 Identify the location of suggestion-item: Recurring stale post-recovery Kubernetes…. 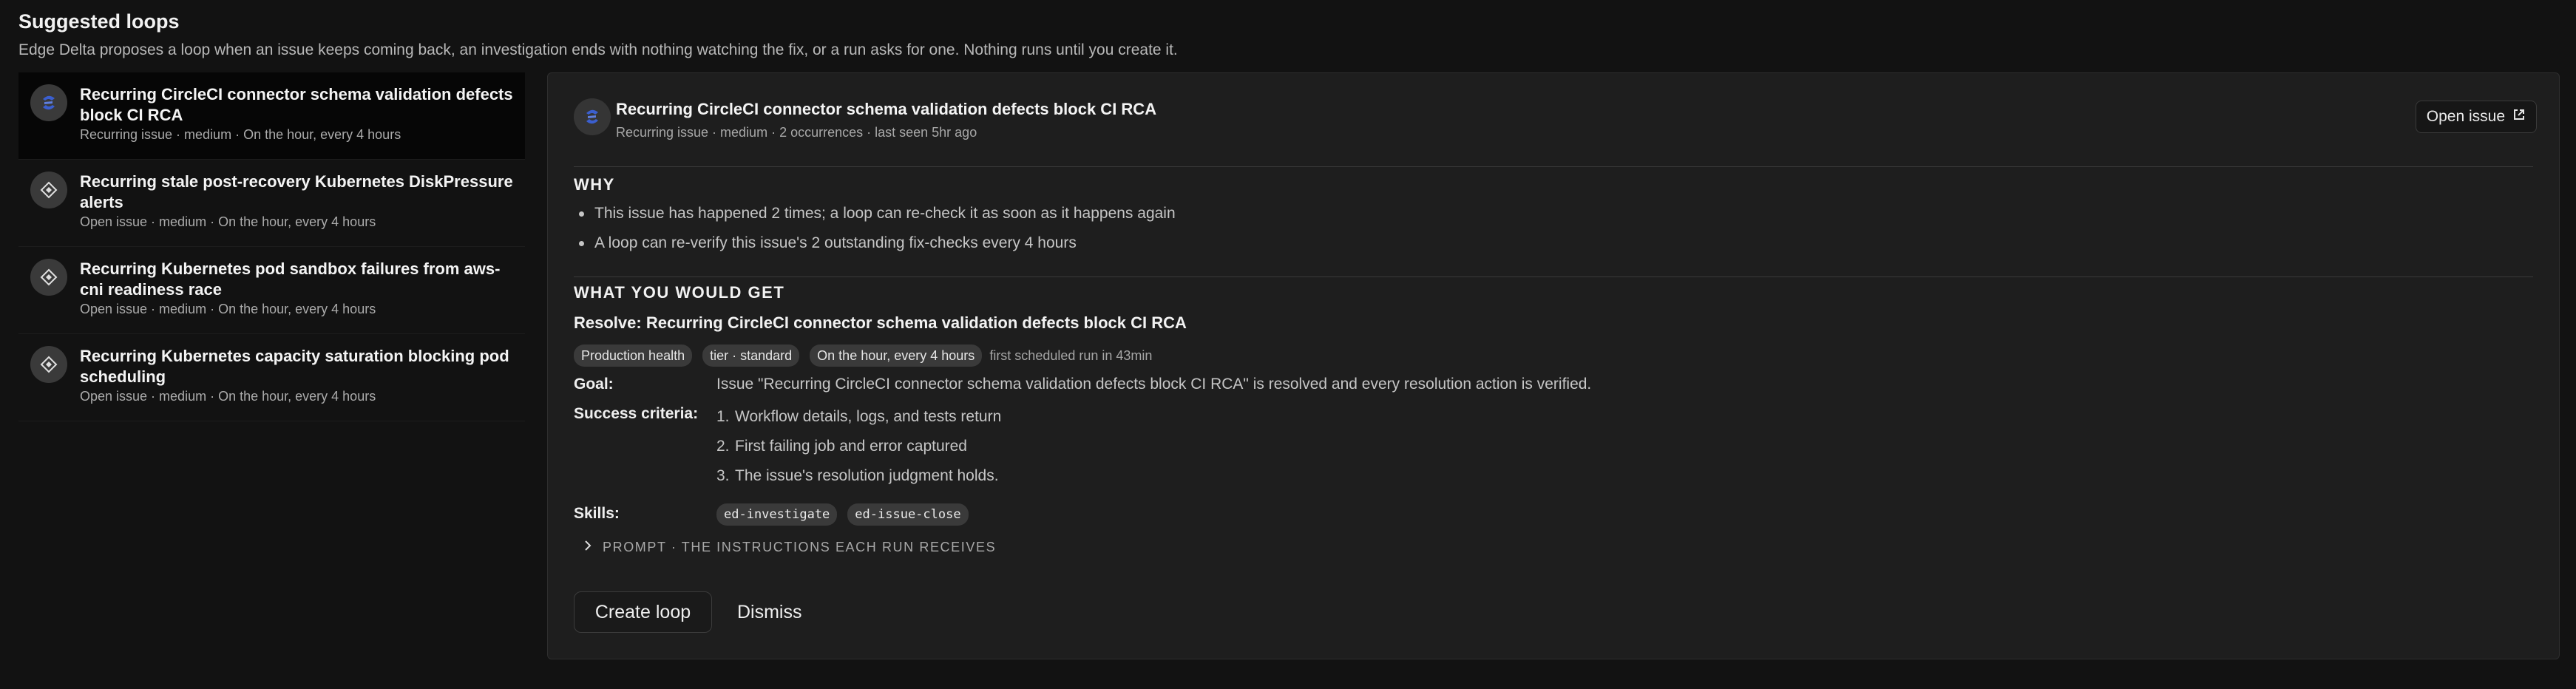
(271, 203).